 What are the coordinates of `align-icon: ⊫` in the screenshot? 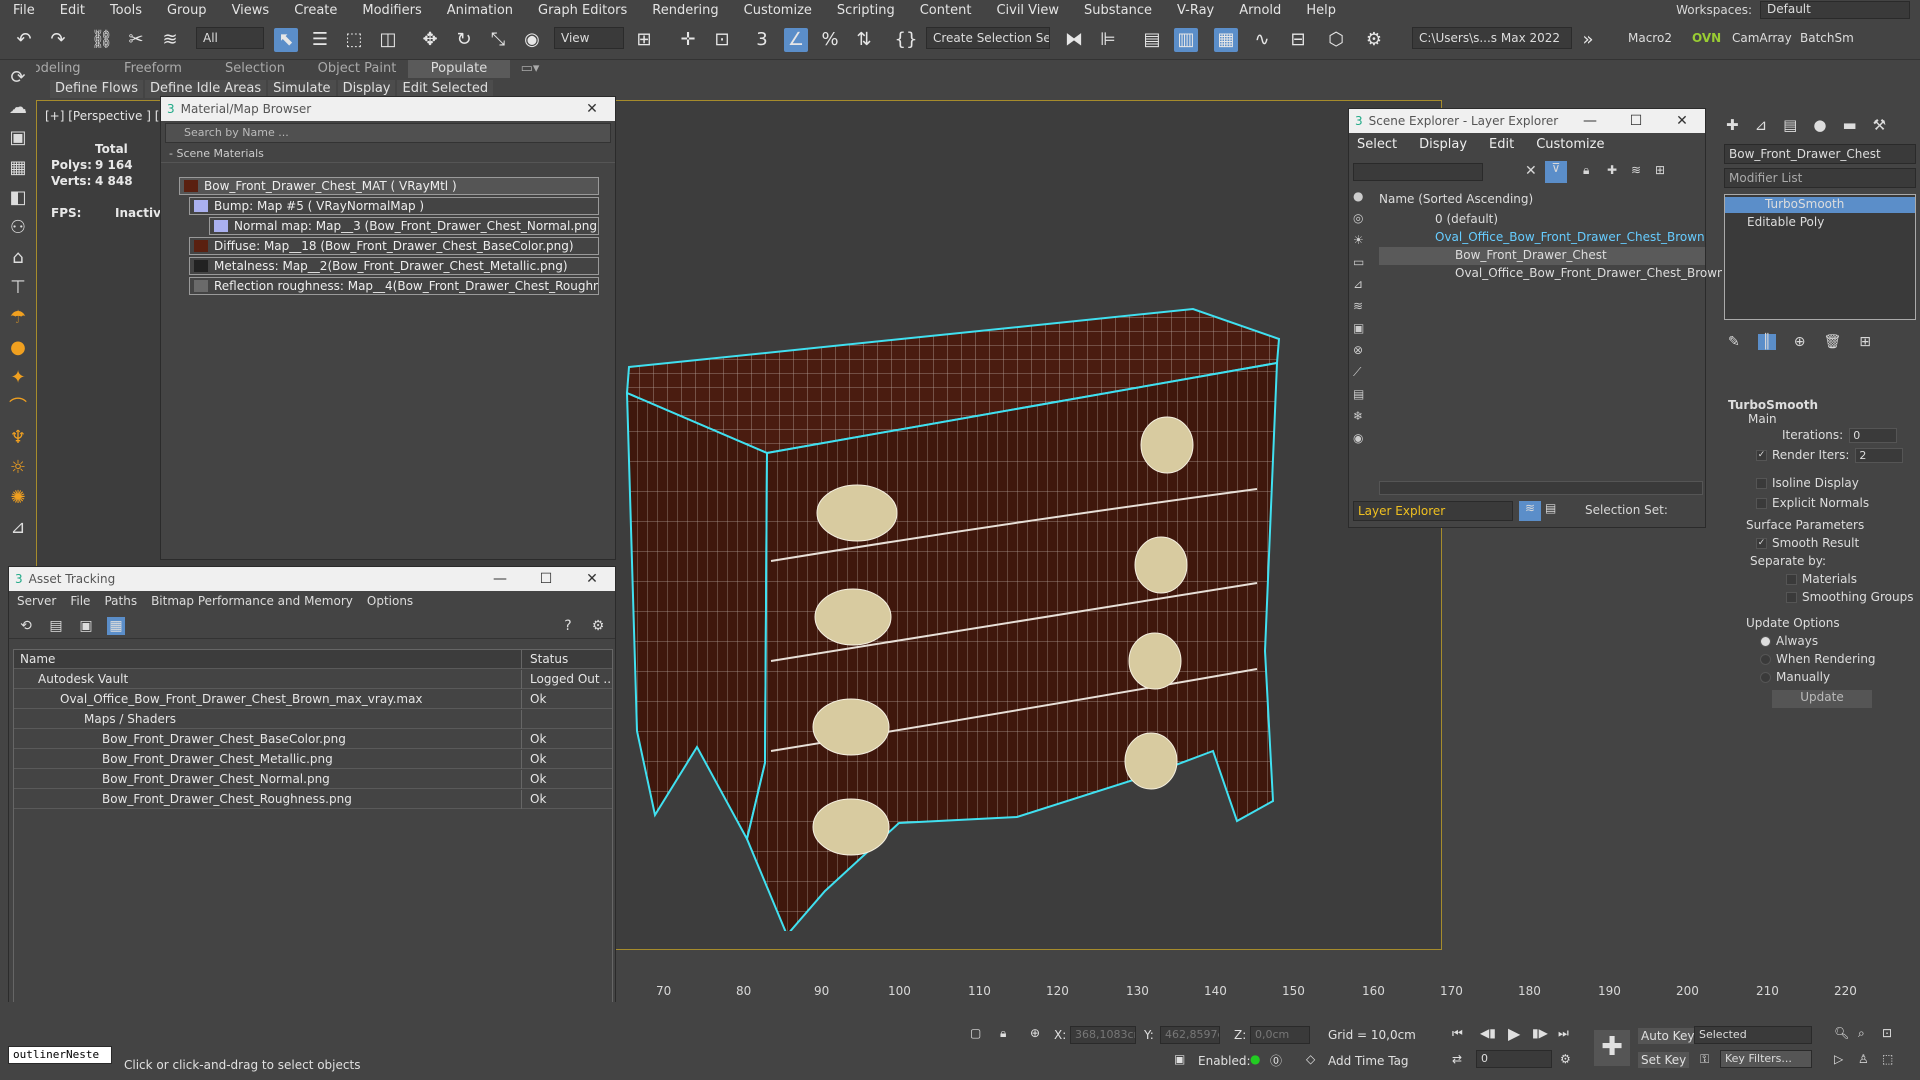 It's located at (1108, 40).